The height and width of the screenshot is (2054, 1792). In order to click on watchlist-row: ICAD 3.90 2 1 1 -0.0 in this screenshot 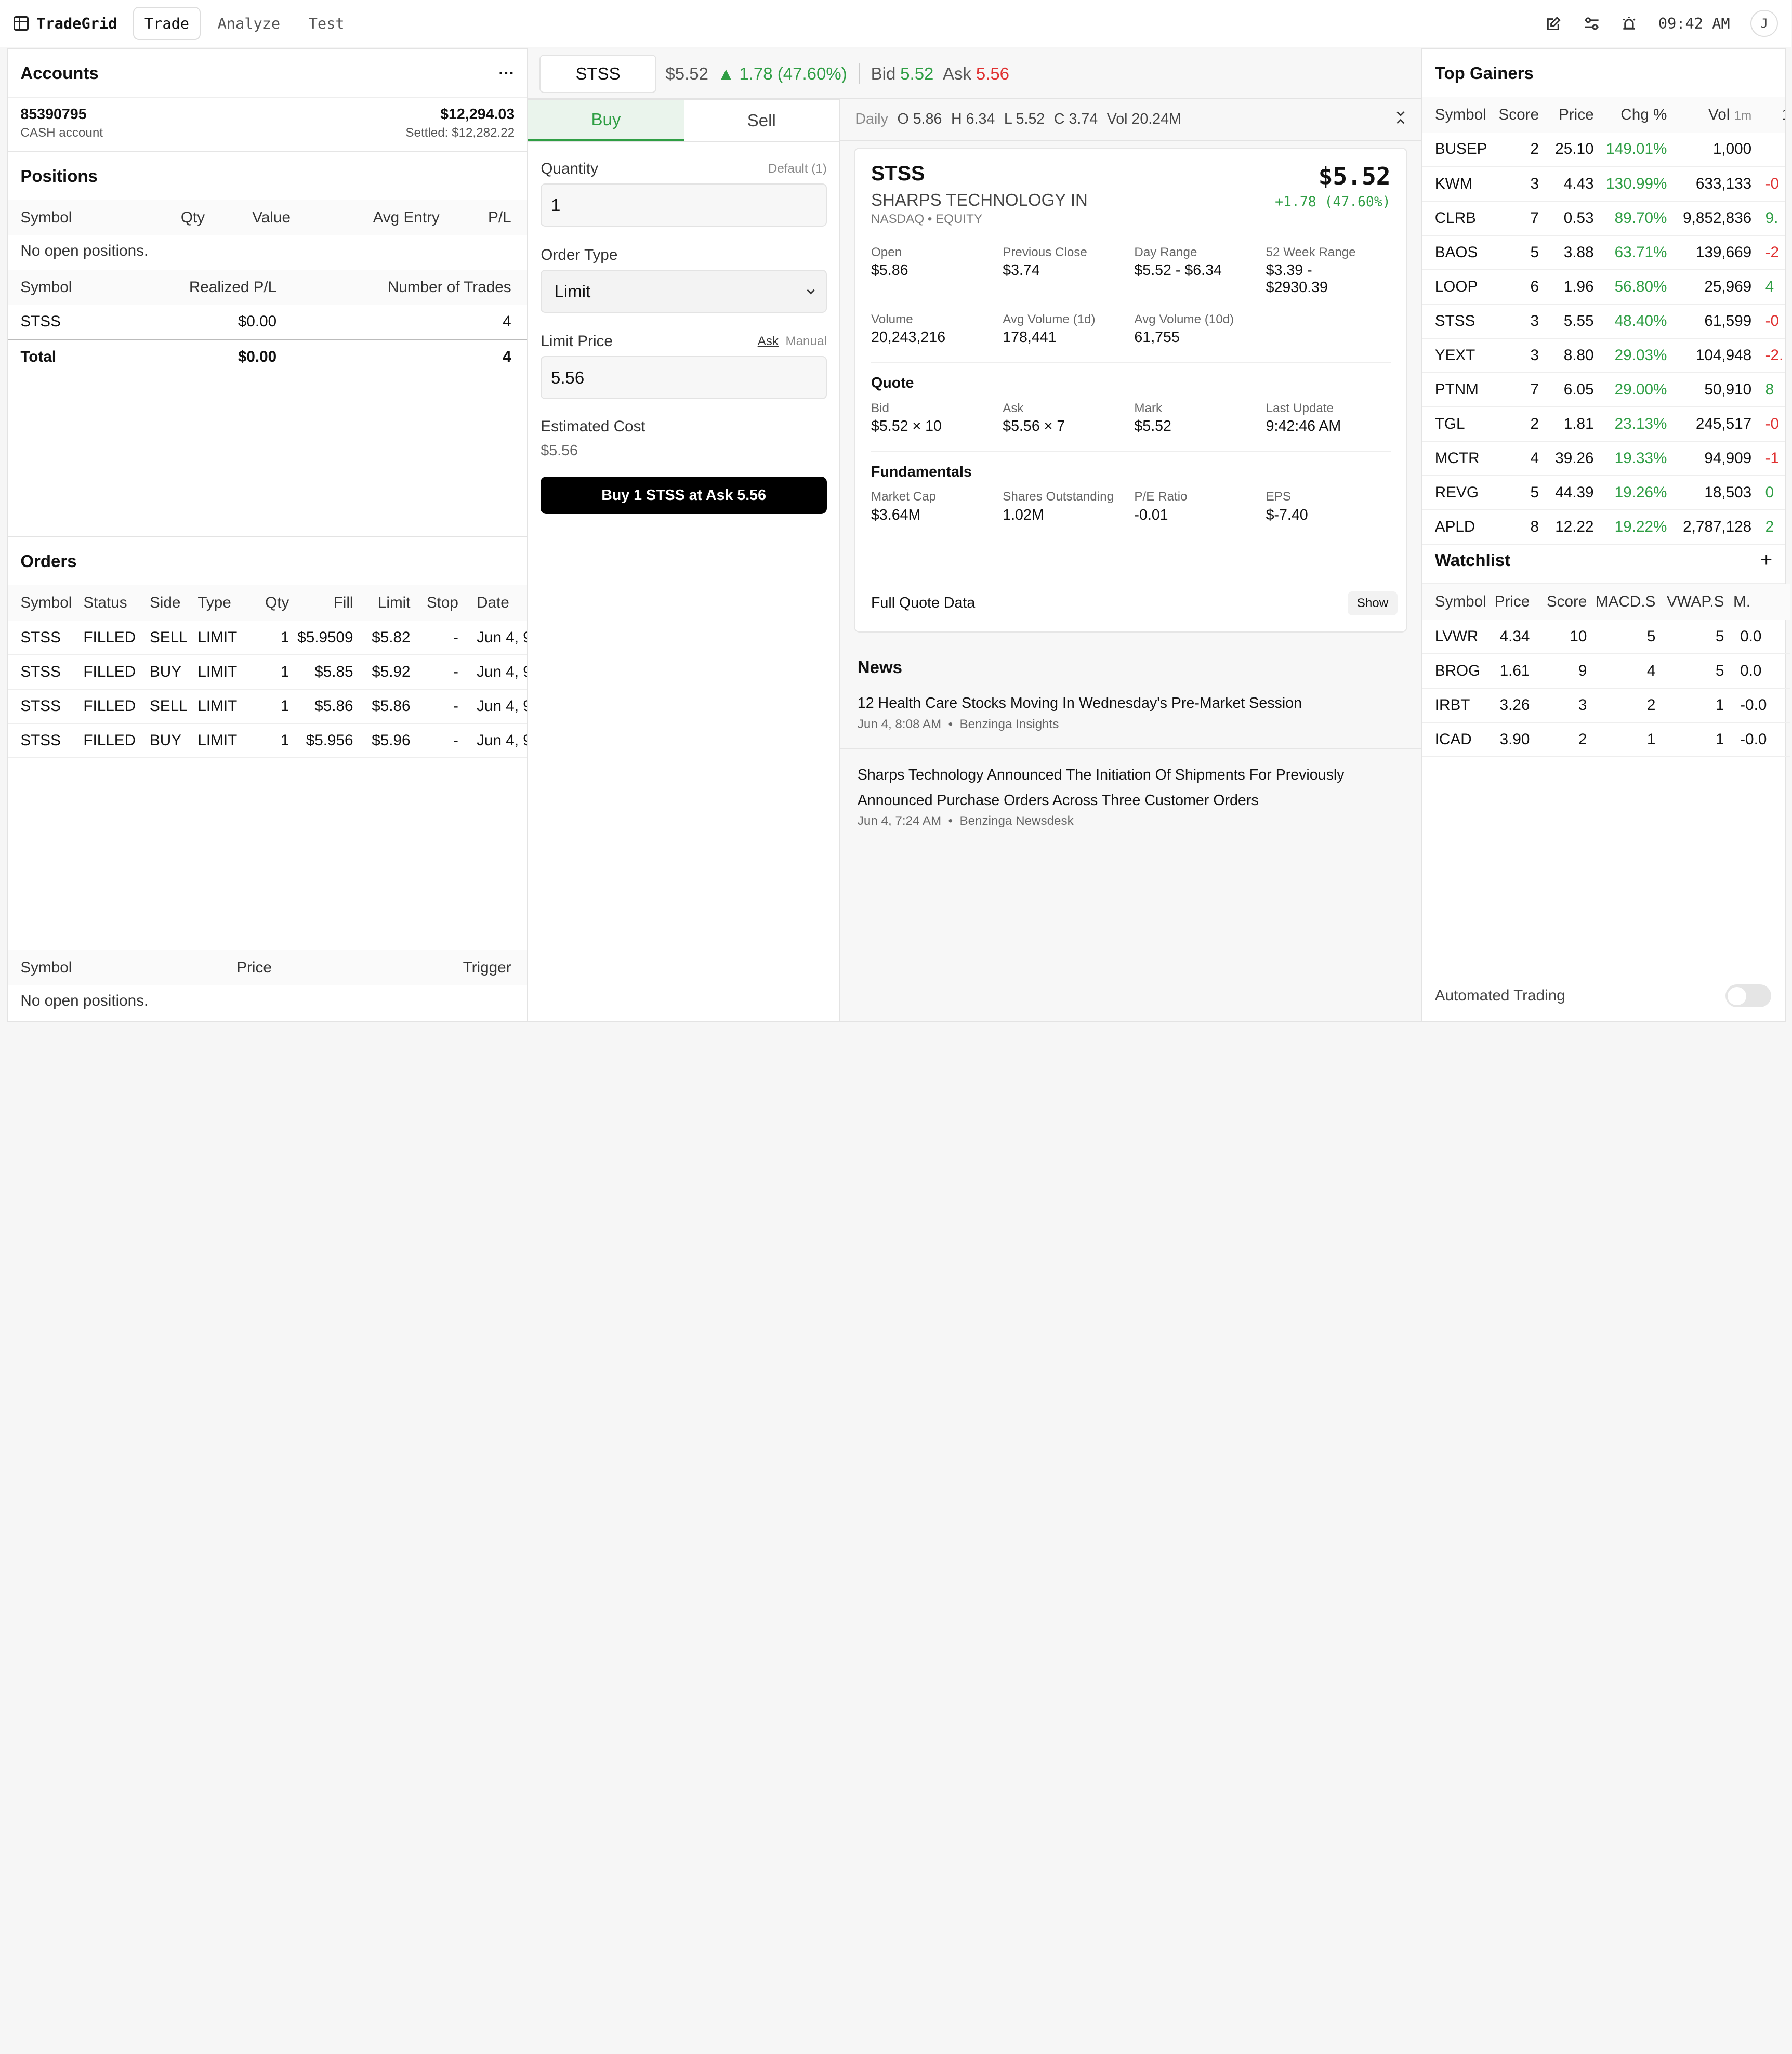, I will do `click(1606, 740)`.